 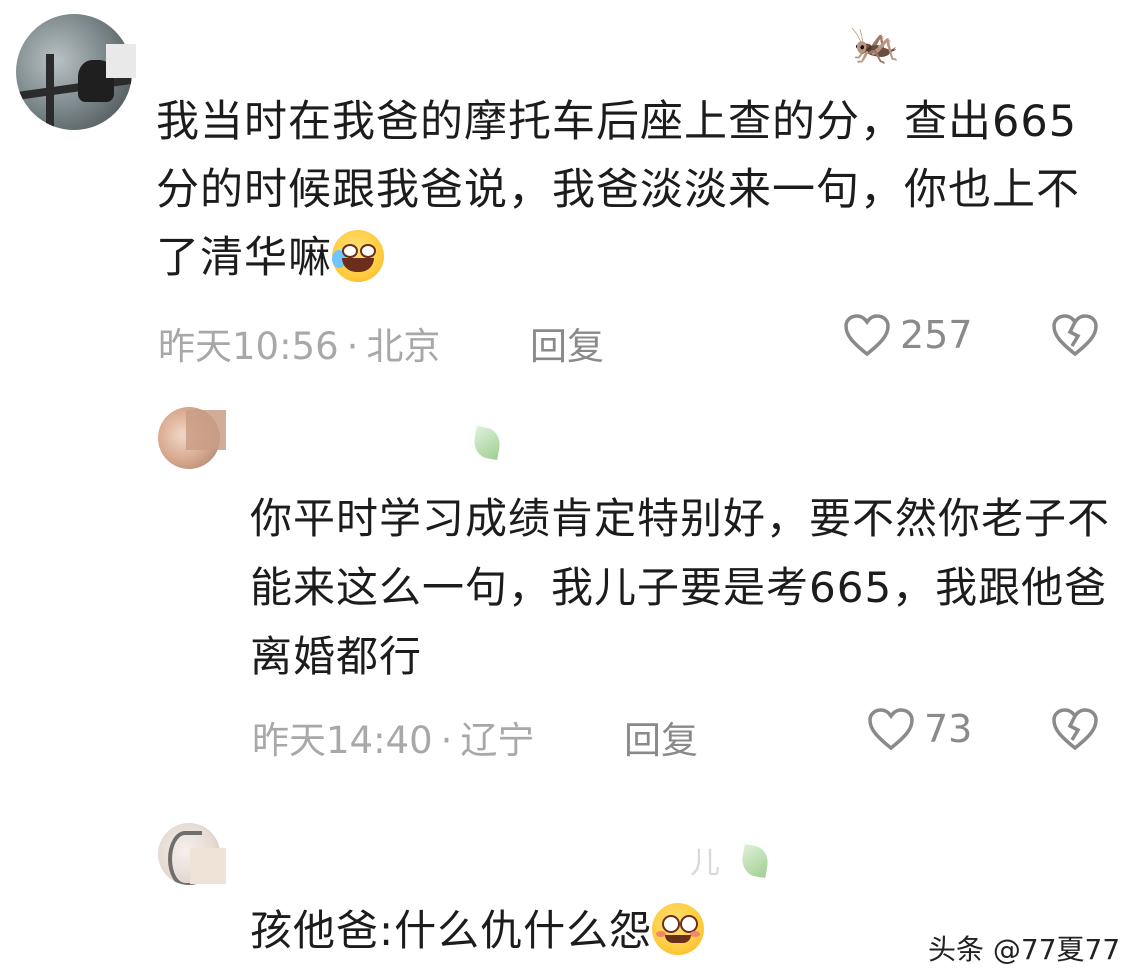 What do you see at coordinates (875, 44) in the screenshot?
I see `bug-icon: 🦗` at bounding box center [875, 44].